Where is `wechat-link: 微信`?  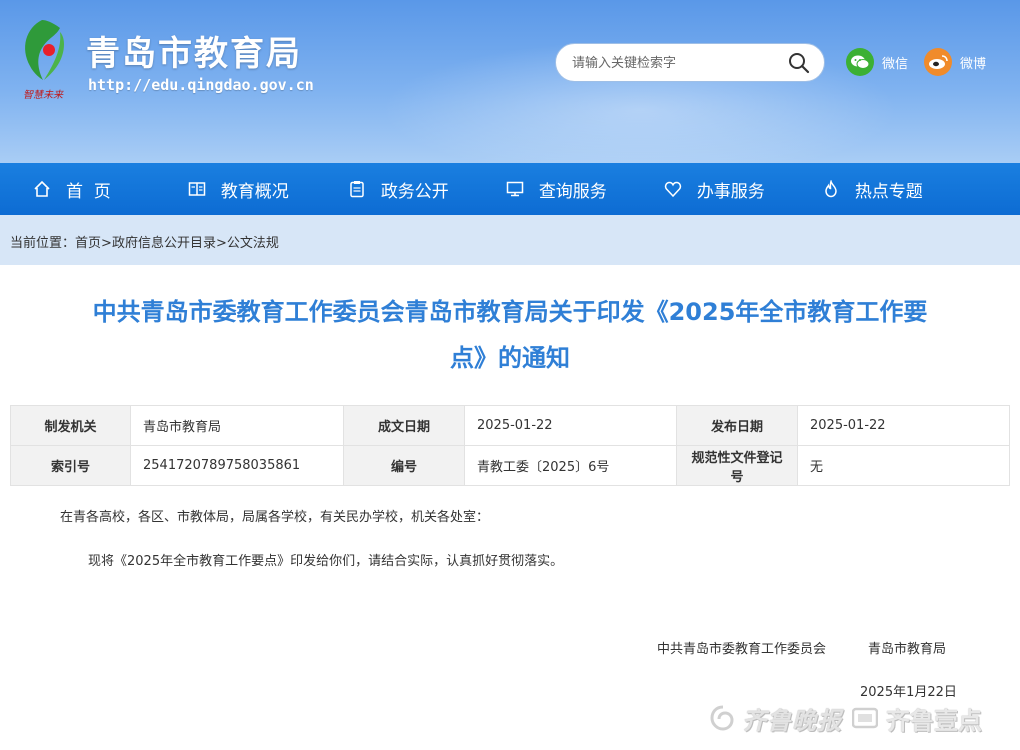 wechat-link: 微信 is located at coordinates (877, 62).